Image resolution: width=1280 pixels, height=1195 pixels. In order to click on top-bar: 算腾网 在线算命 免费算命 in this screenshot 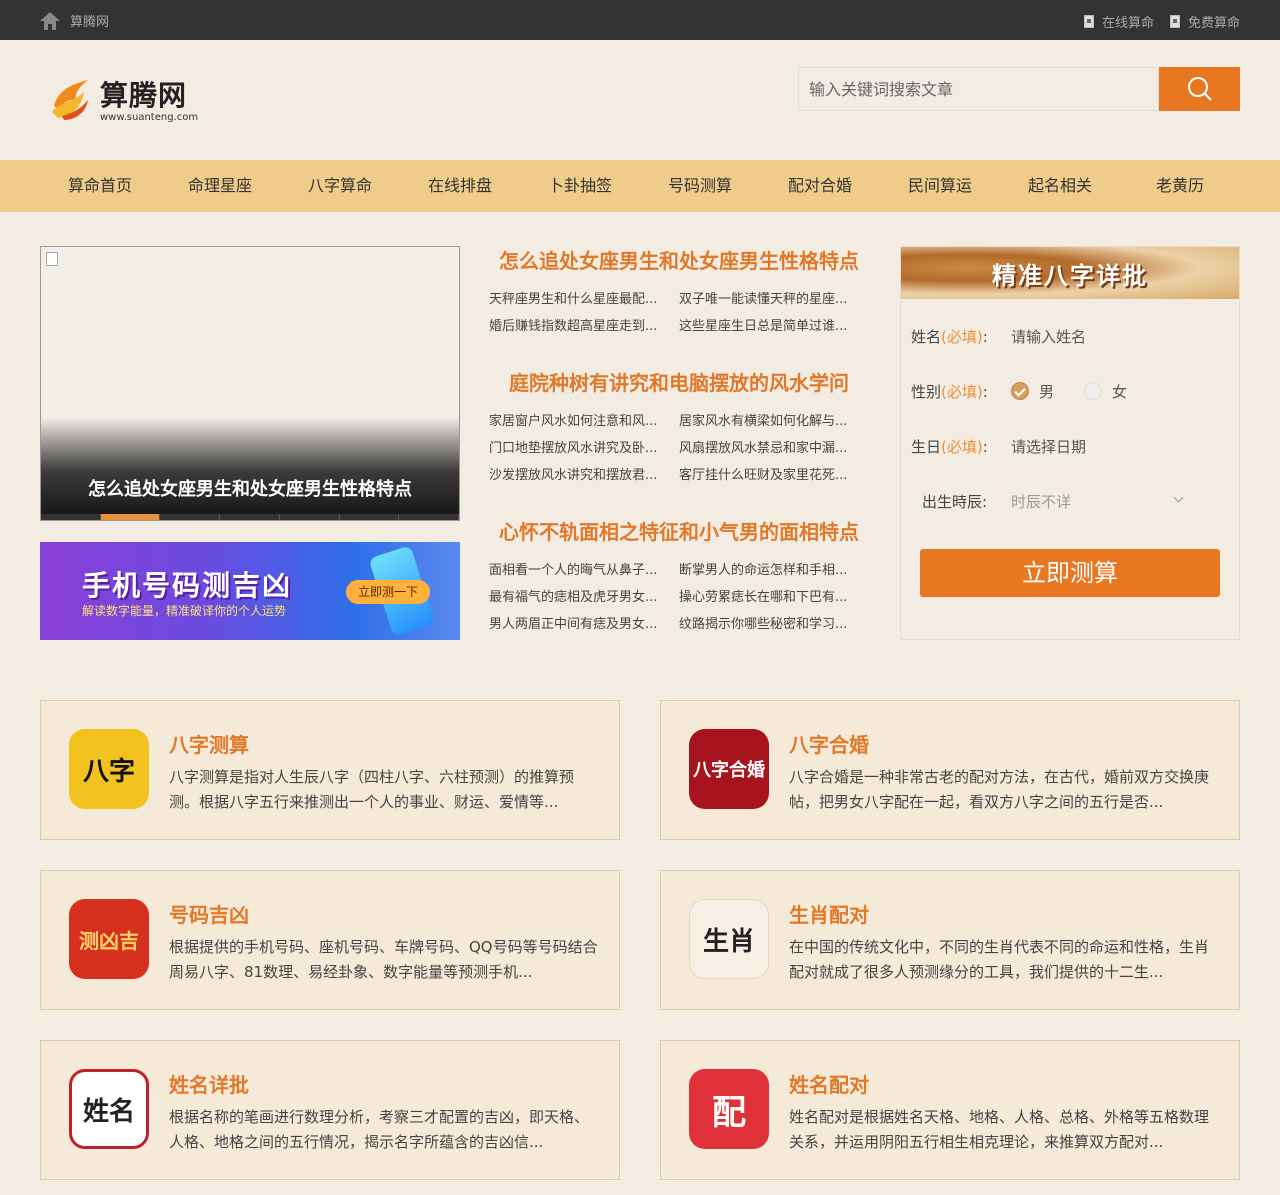, I will do `click(640, 20)`.